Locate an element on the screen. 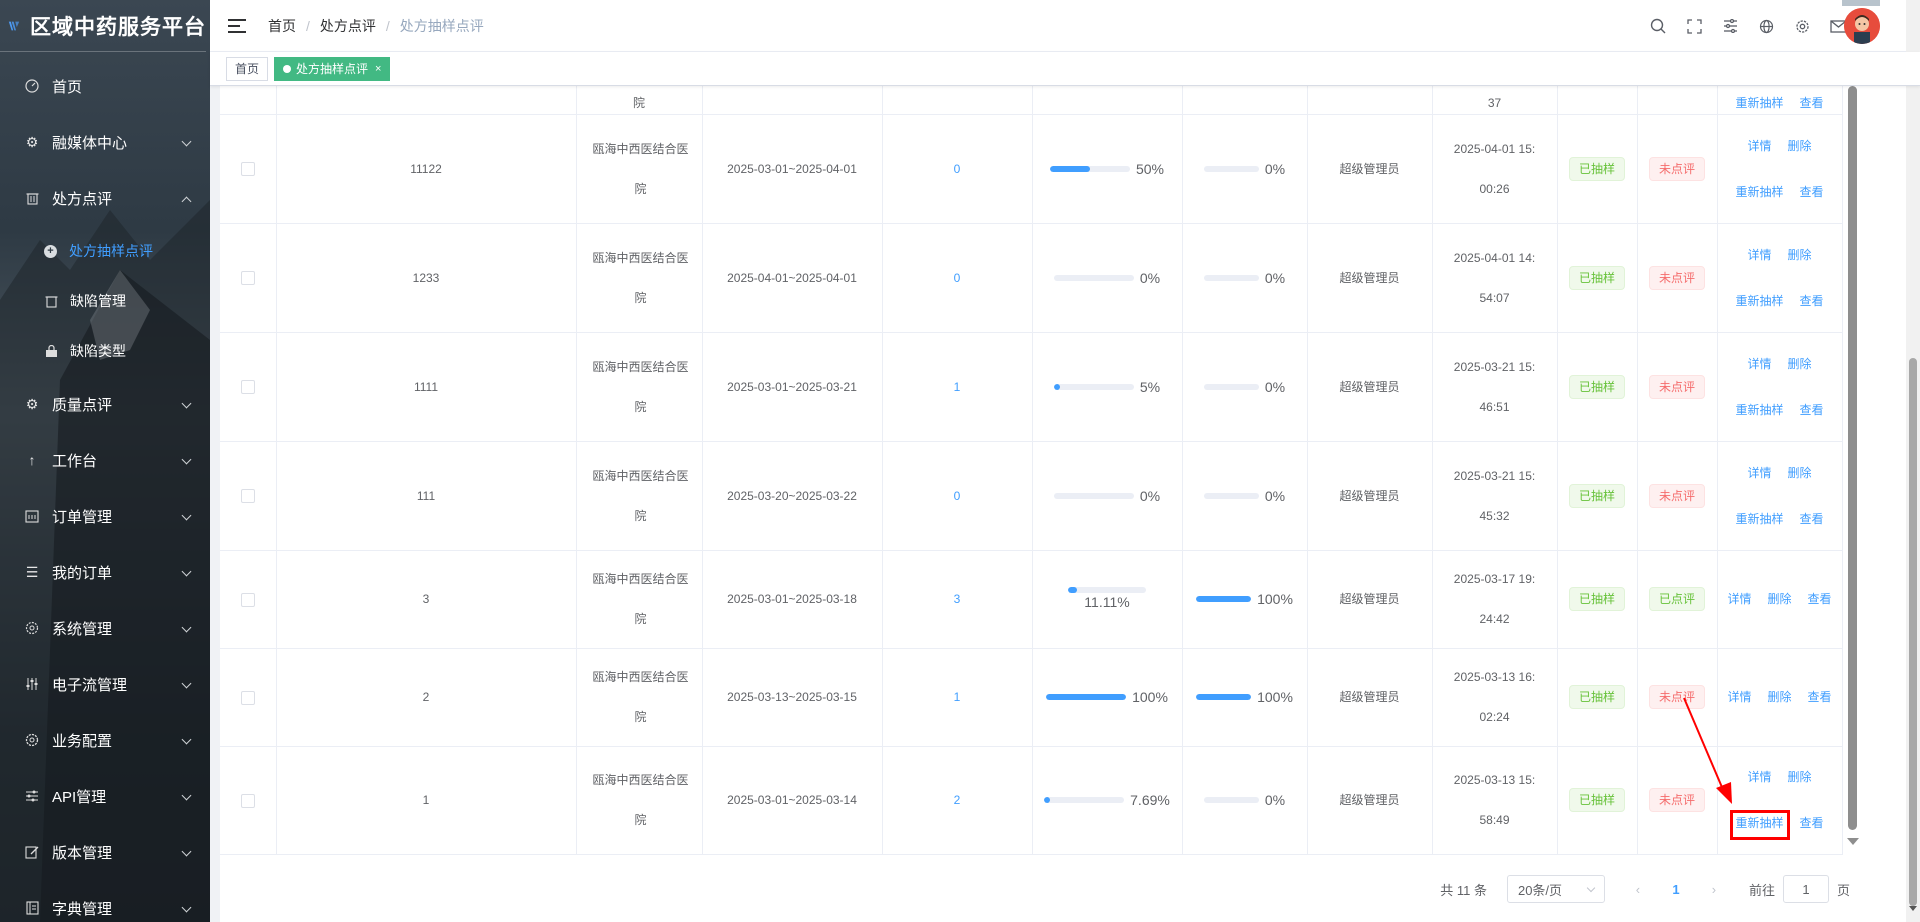  breadcrumb: 首页 / 处方点评 / 处方抽样点评 is located at coordinates (376, 26).